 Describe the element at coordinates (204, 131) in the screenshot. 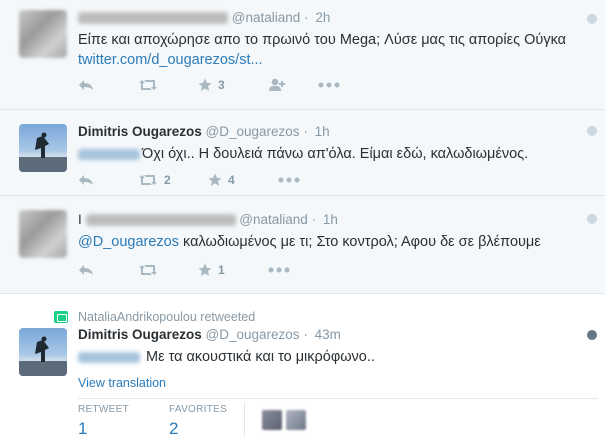

I see `tweet-header: Dimitris Ougarezos @D_ougarezos · 1h` at that location.